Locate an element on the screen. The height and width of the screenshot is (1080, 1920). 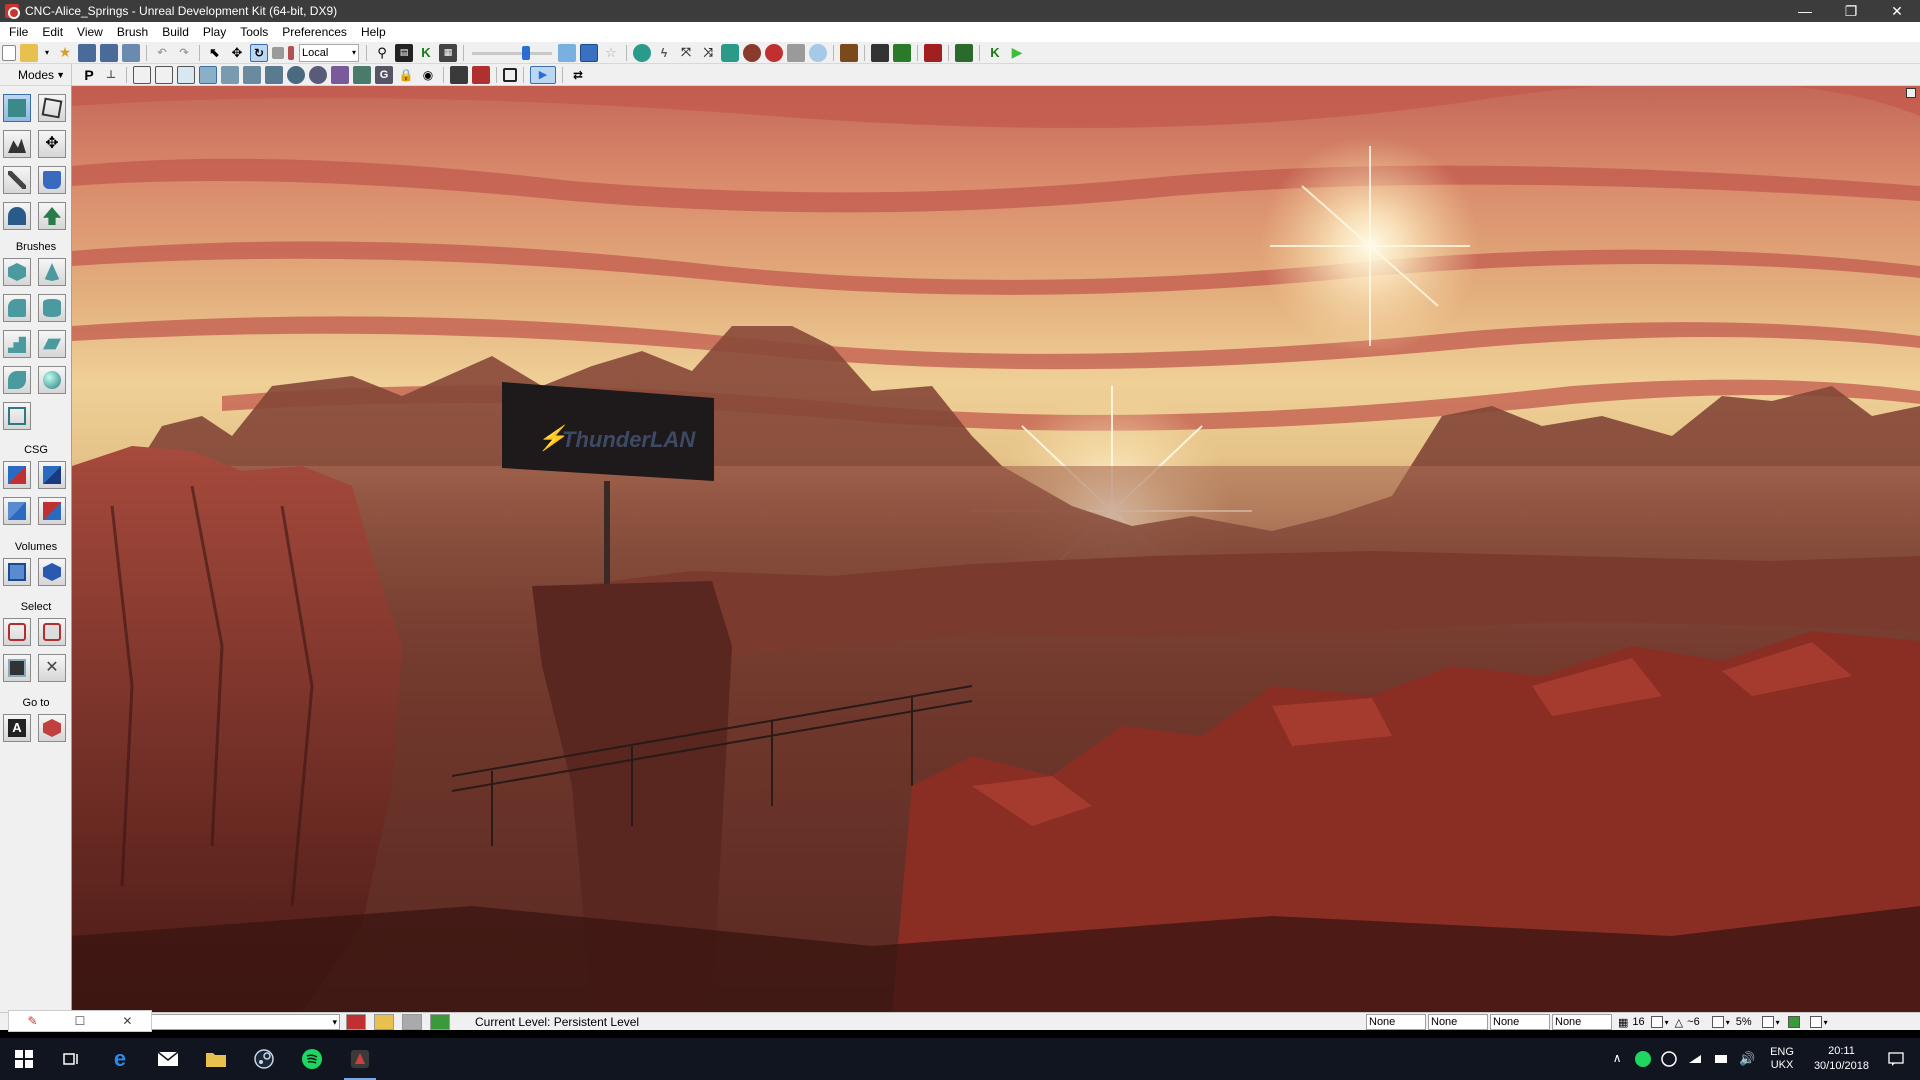
texture-align-mode-button is located at coordinates (17, 180).